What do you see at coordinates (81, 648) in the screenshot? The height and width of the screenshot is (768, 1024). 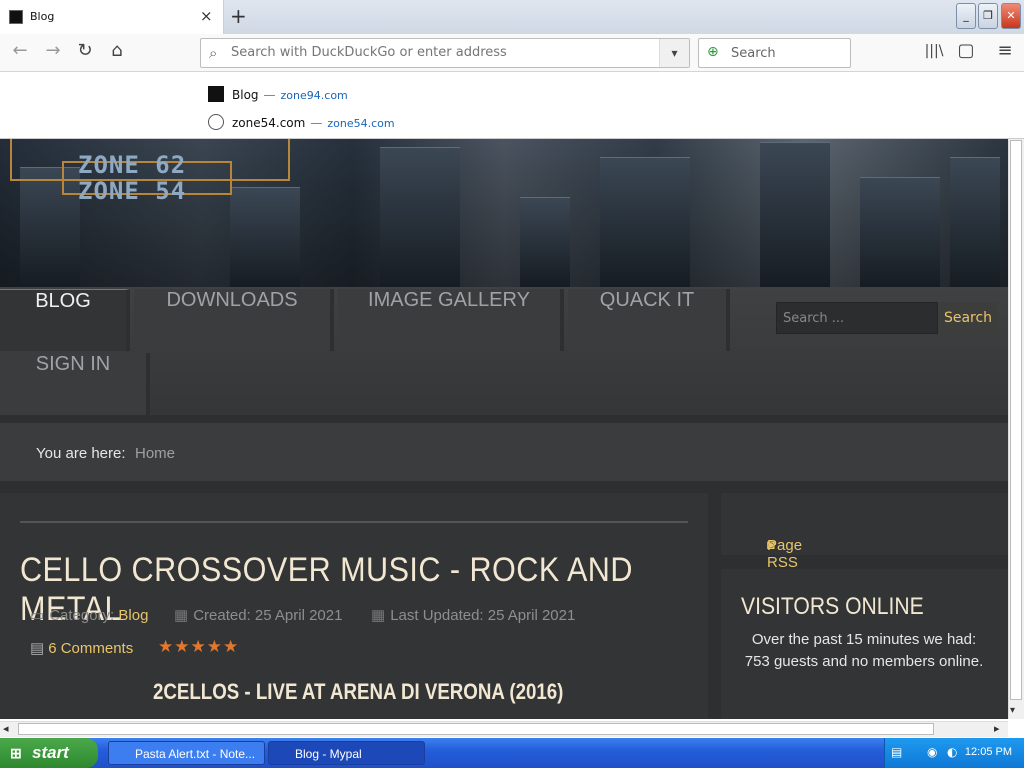 I see `comments-link: ▤ 6 Comments` at bounding box center [81, 648].